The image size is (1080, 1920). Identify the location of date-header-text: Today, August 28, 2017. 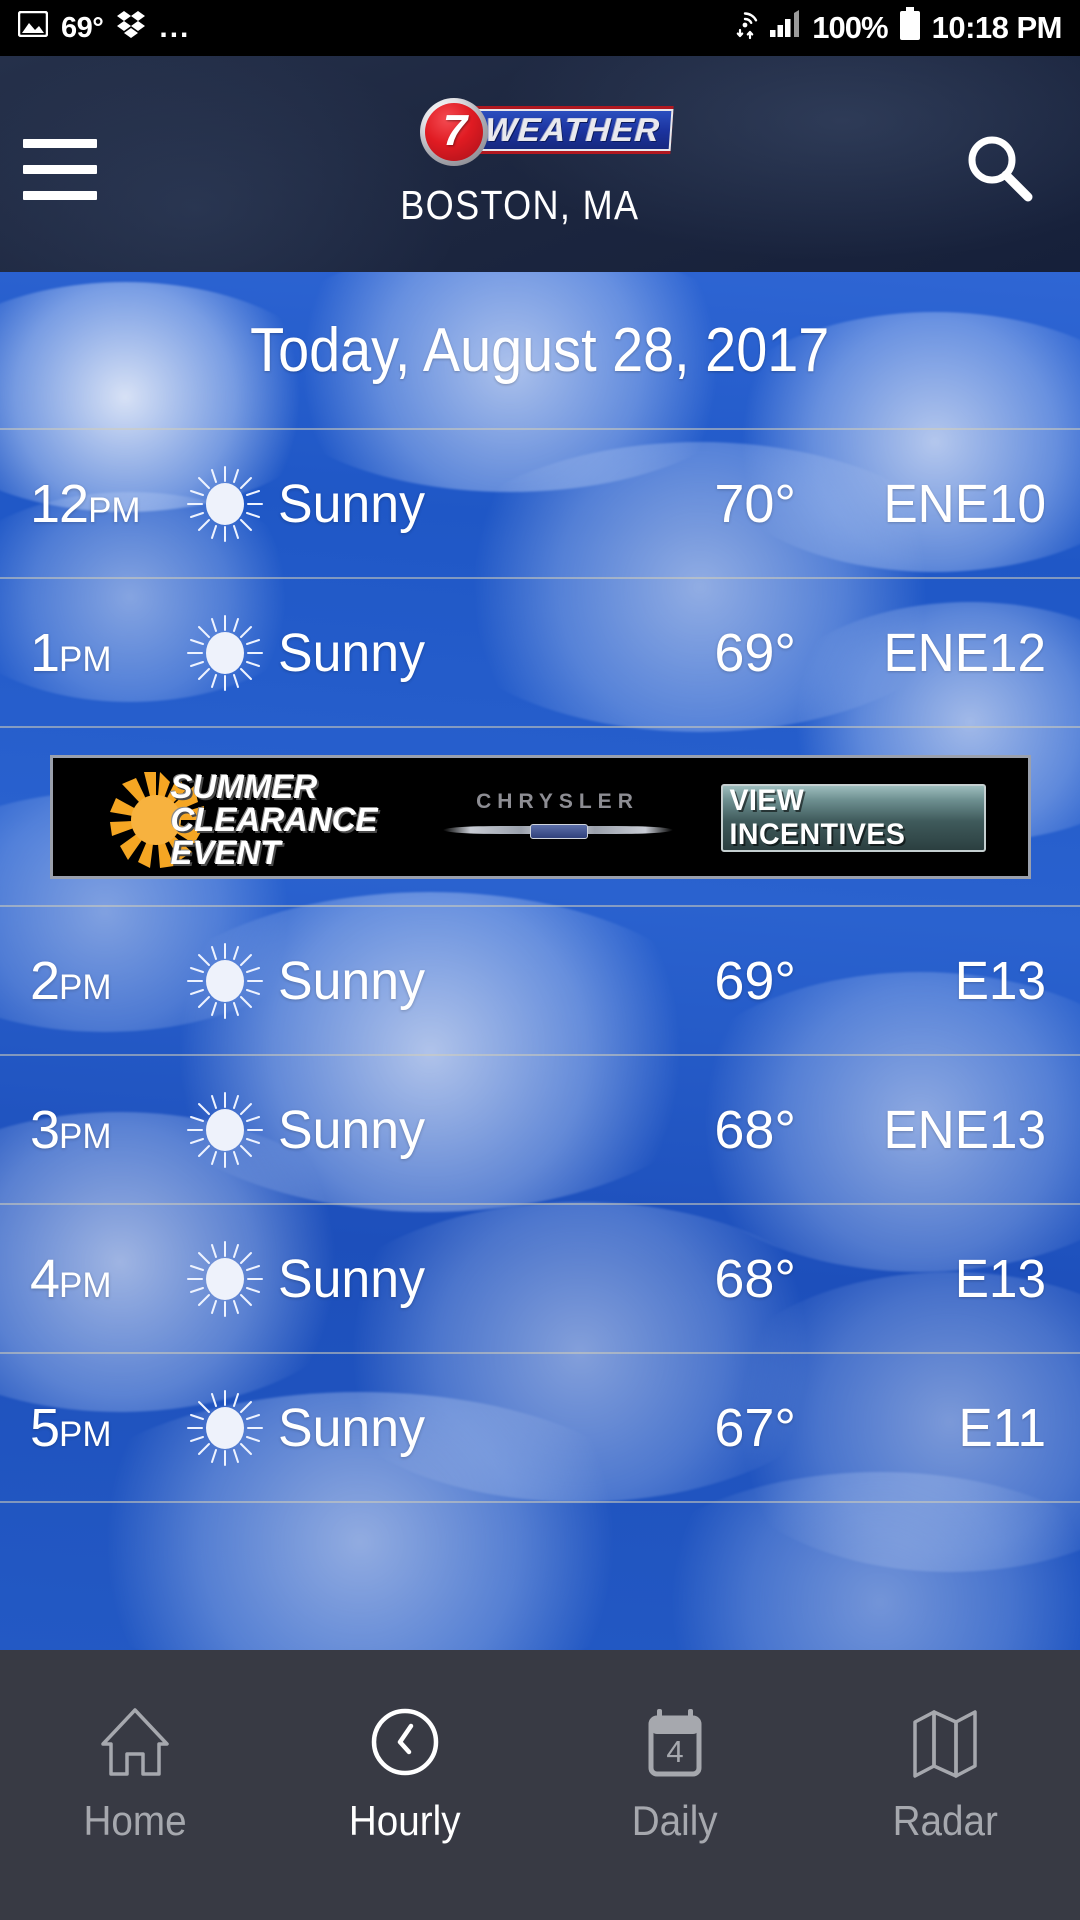
(540, 350).